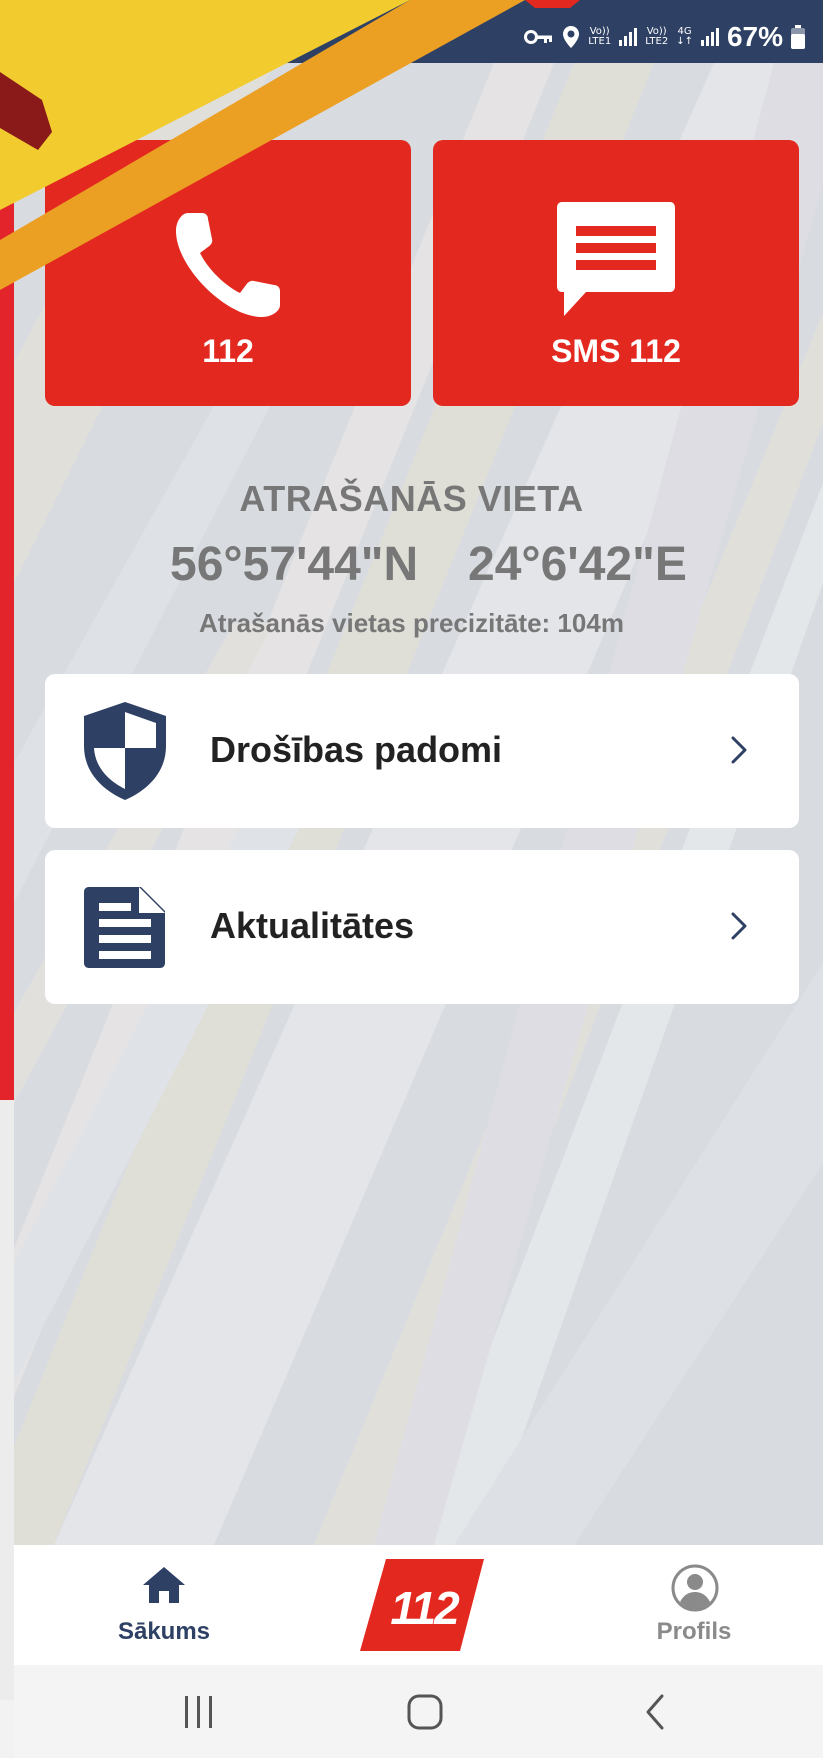 The image size is (823, 1758). I want to click on battery-icon, so click(798, 37).